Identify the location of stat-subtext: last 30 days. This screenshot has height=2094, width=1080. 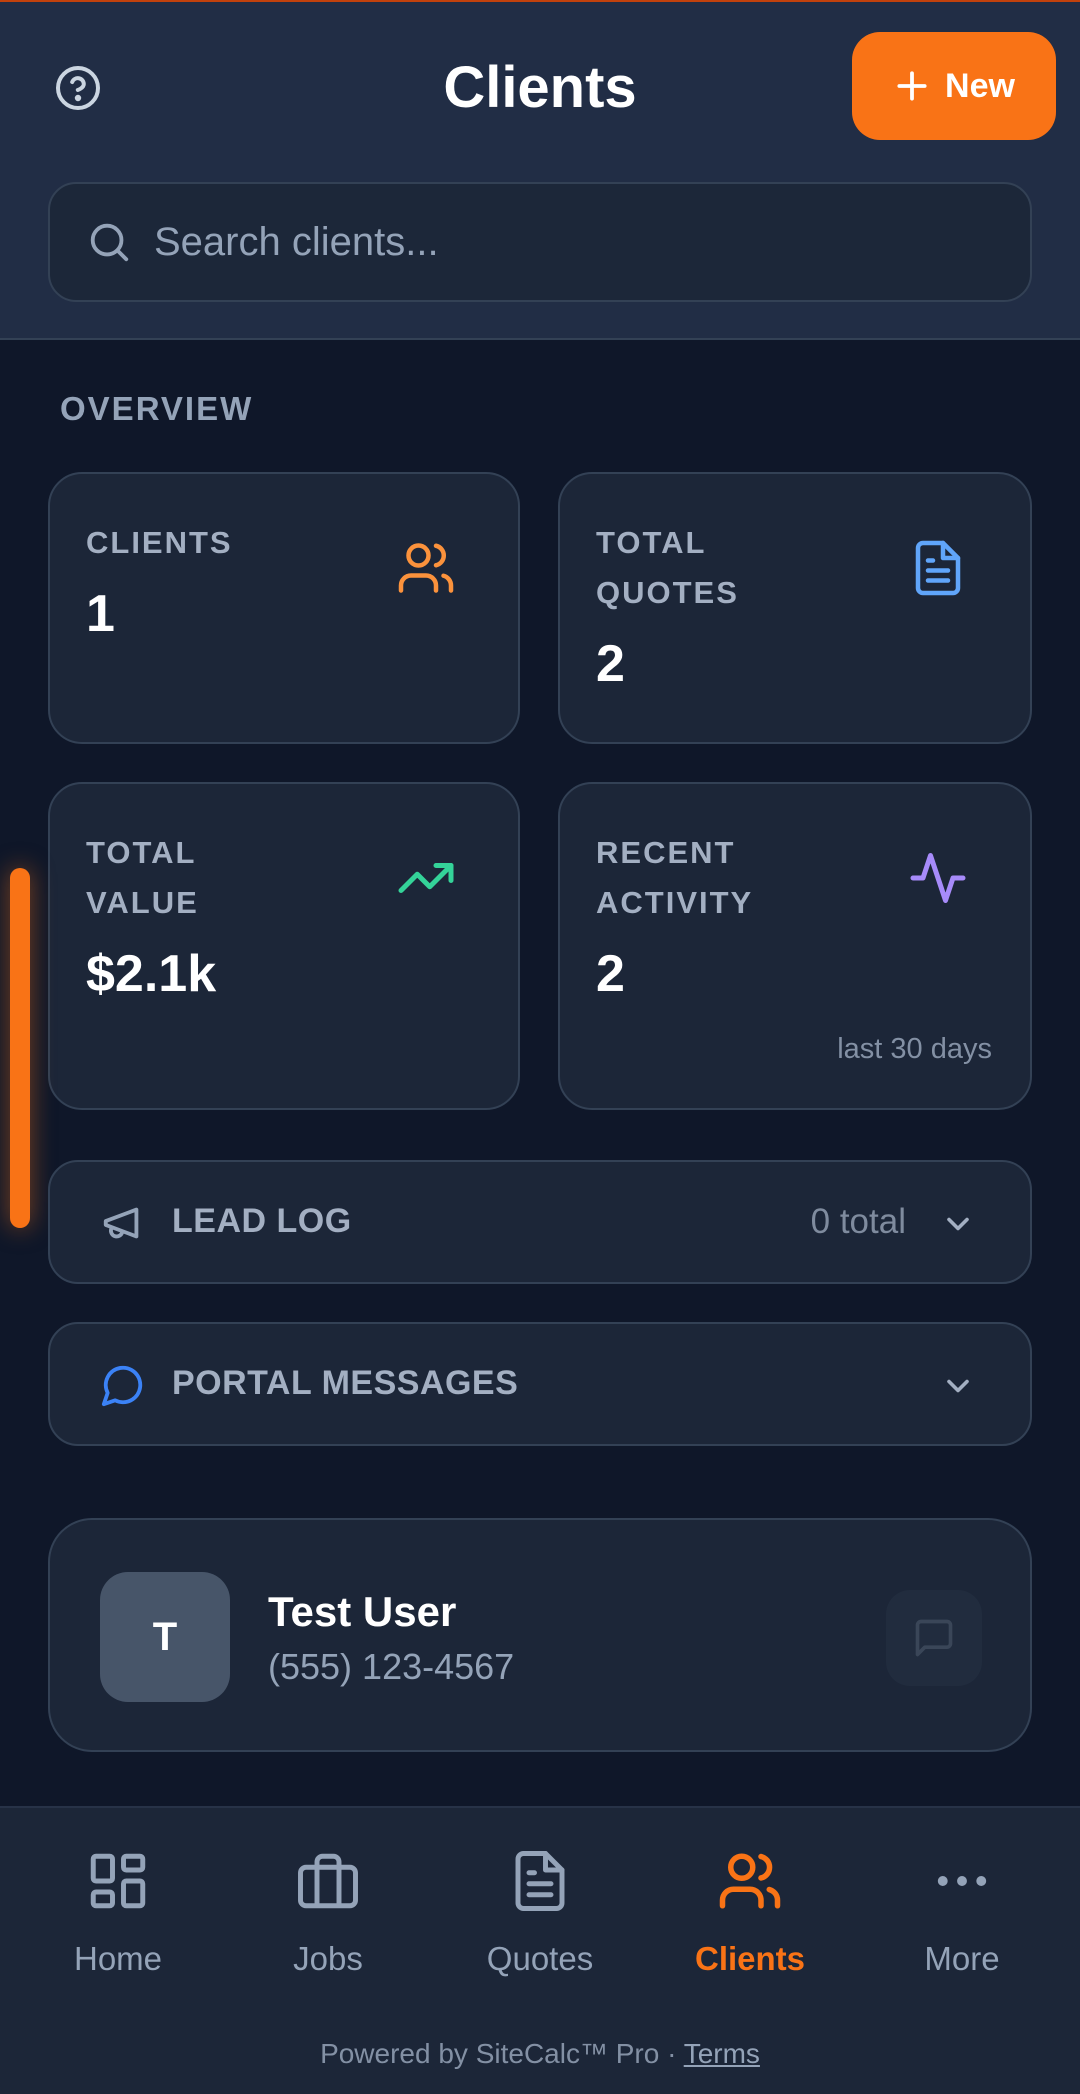
(914, 1049).